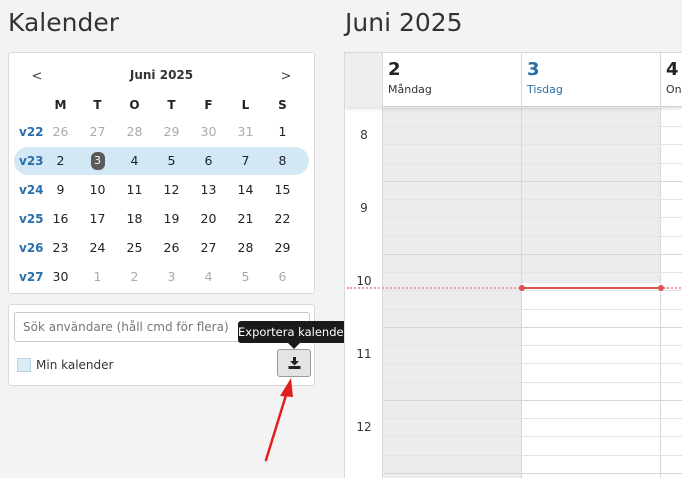 The image size is (682, 478). Describe the element at coordinates (134, 189) in the screenshot. I see `day-cell: 11` at that location.